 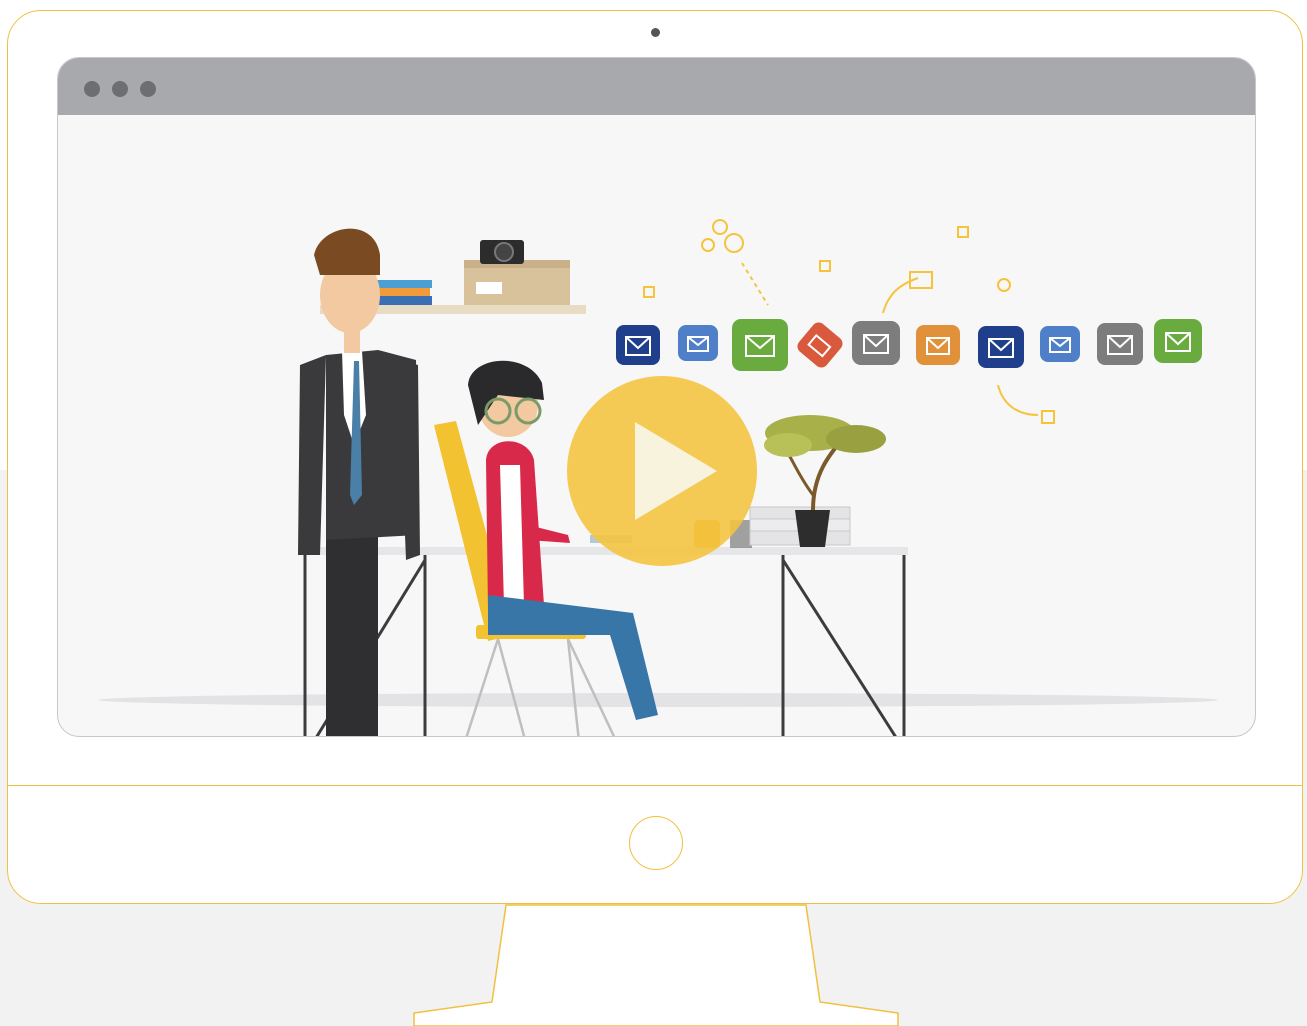 What do you see at coordinates (655, 32) in the screenshot?
I see `camera-dot` at bounding box center [655, 32].